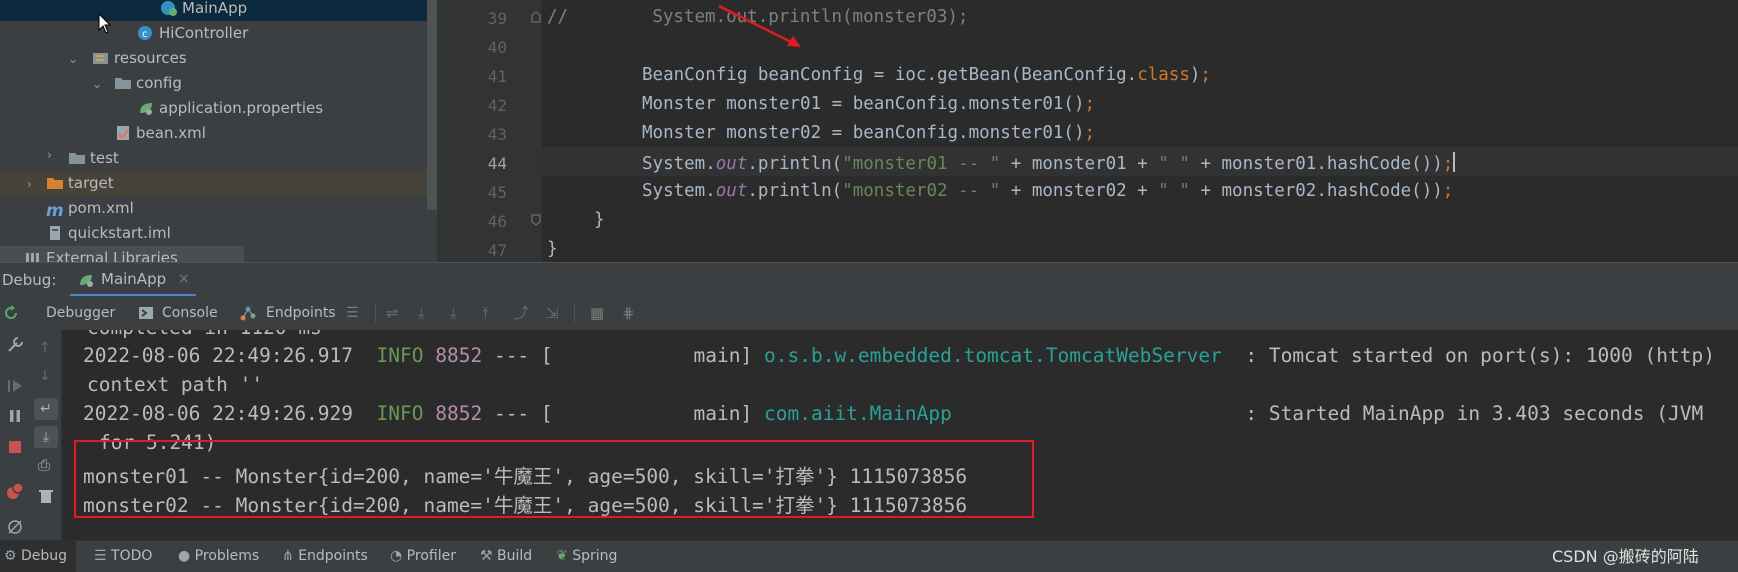  What do you see at coordinates (146, 313) in the screenshot?
I see `console-icon` at bounding box center [146, 313].